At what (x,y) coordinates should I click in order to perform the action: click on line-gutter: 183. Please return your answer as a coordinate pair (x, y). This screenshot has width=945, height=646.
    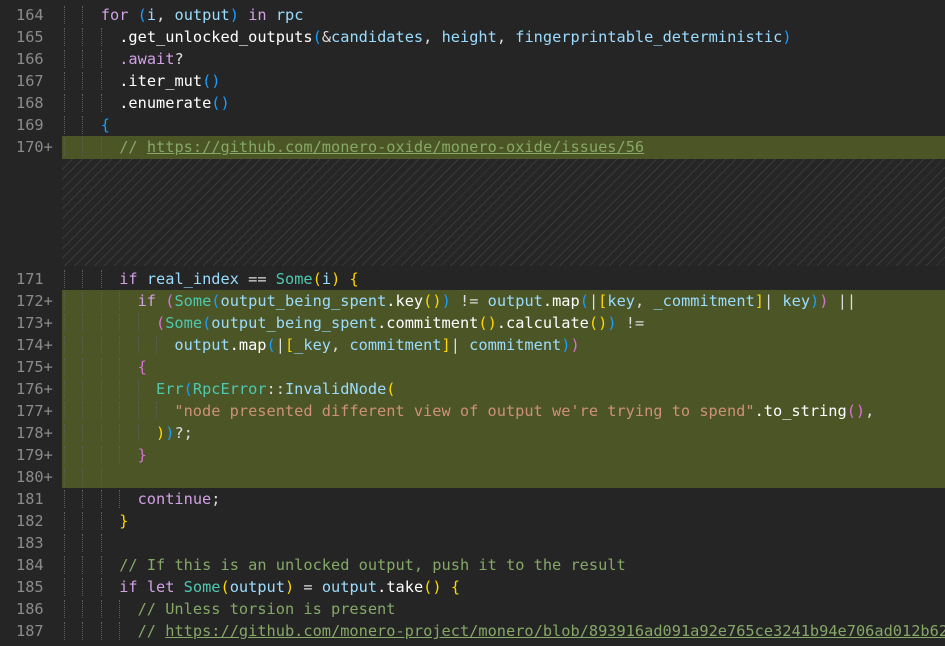
    Looking at the image, I should click on (31, 543).